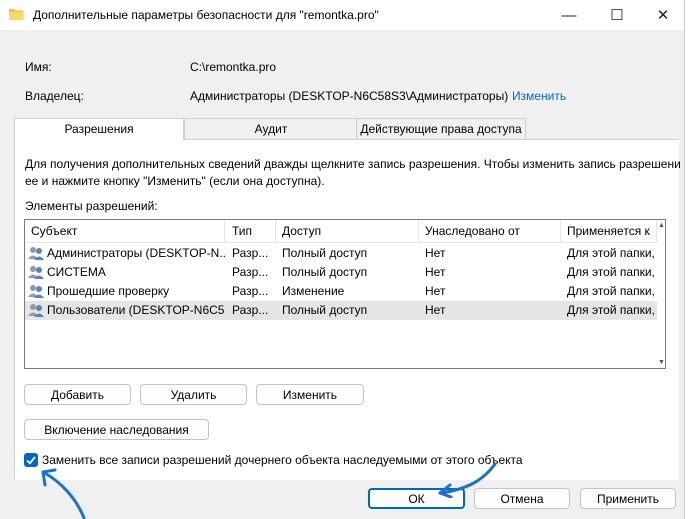  Describe the element at coordinates (38, 67) in the screenshot. I see `name-label: Имя:` at that location.